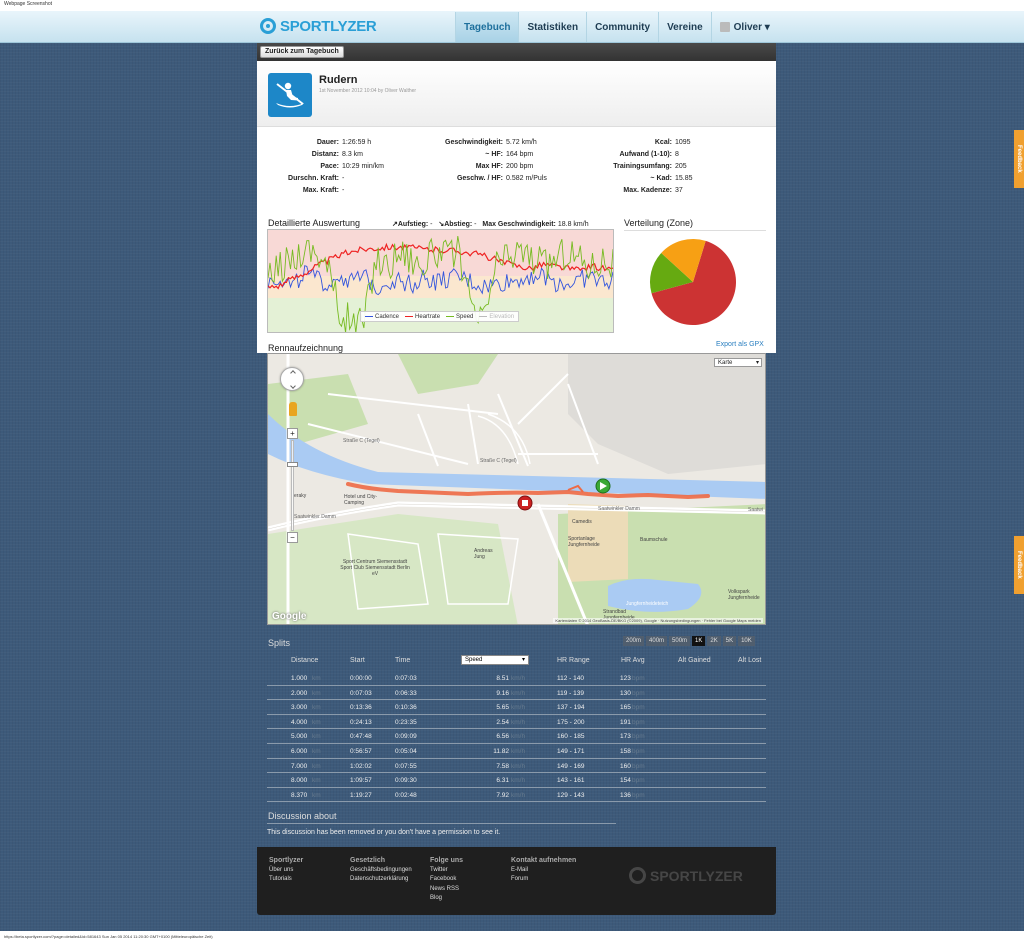 This screenshot has width=1024, height=941. Describe the element at coordinates (495, 660) in the screenshot. I see `split-metric-select: Speed` at that location.